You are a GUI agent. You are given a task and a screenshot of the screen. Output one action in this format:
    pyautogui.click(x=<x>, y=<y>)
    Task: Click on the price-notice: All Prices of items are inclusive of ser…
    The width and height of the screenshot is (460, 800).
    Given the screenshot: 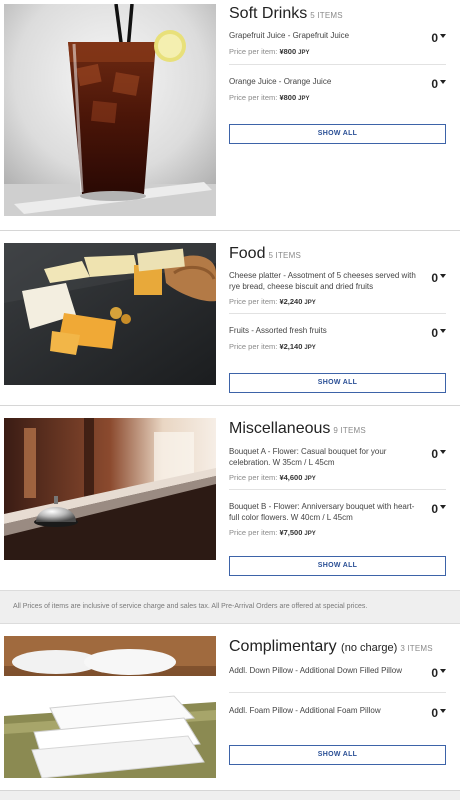 What is the action you would take?
    pyautogui.click(x=230, y=607)
    